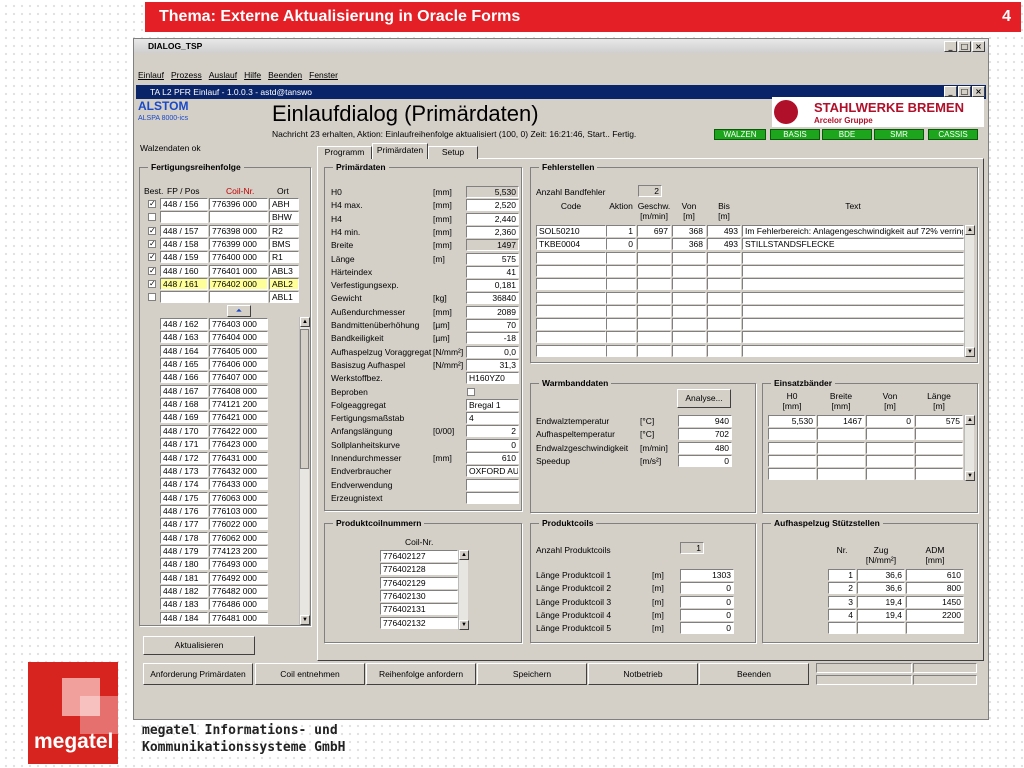 Image resolution: width=1024 pixels, height=768 pixels. I want to click on coil-nr-field, so click(238, 217).